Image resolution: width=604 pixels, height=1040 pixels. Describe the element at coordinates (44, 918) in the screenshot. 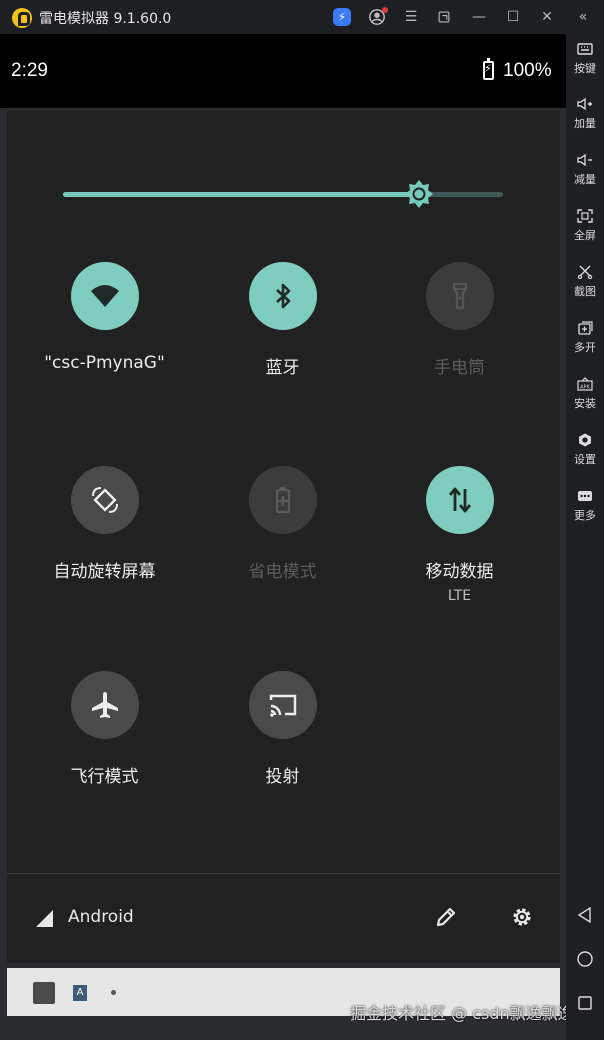

I see `cell-signal-icon` at that location.